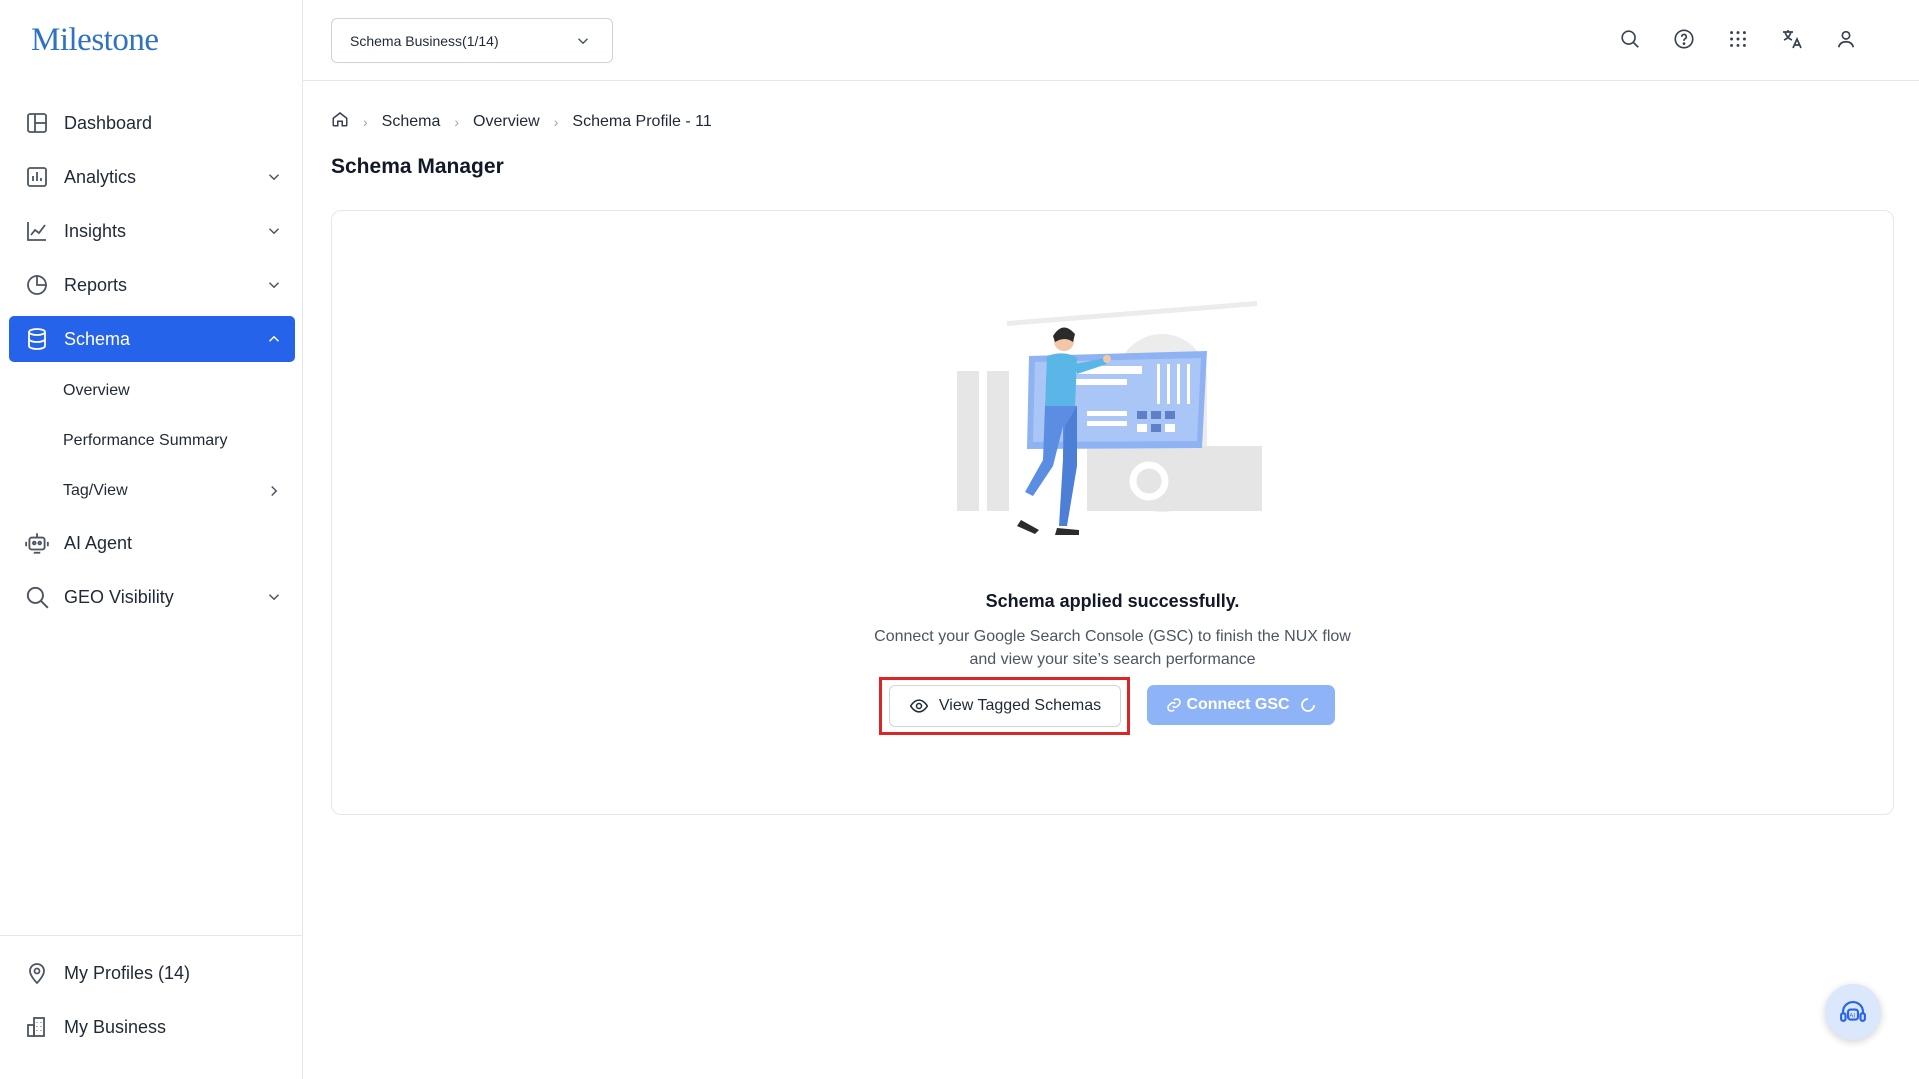  What do you see at coordinates (96, 284) in the screenshot?
I see `sidebar-item-label: Reports` at bounding box center [96, 284].